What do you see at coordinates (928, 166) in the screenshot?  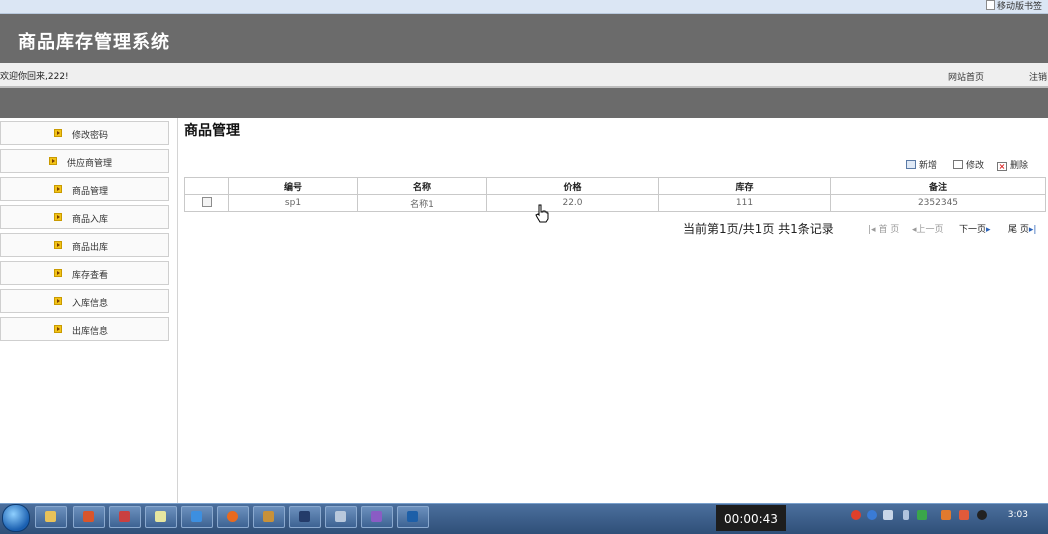 I see `add-label: 新增` at bounding box center [928, 166].